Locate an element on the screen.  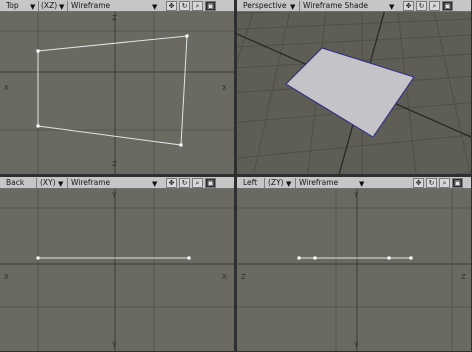
view-mode-label: Perspective is located at coordinates (267, 6).